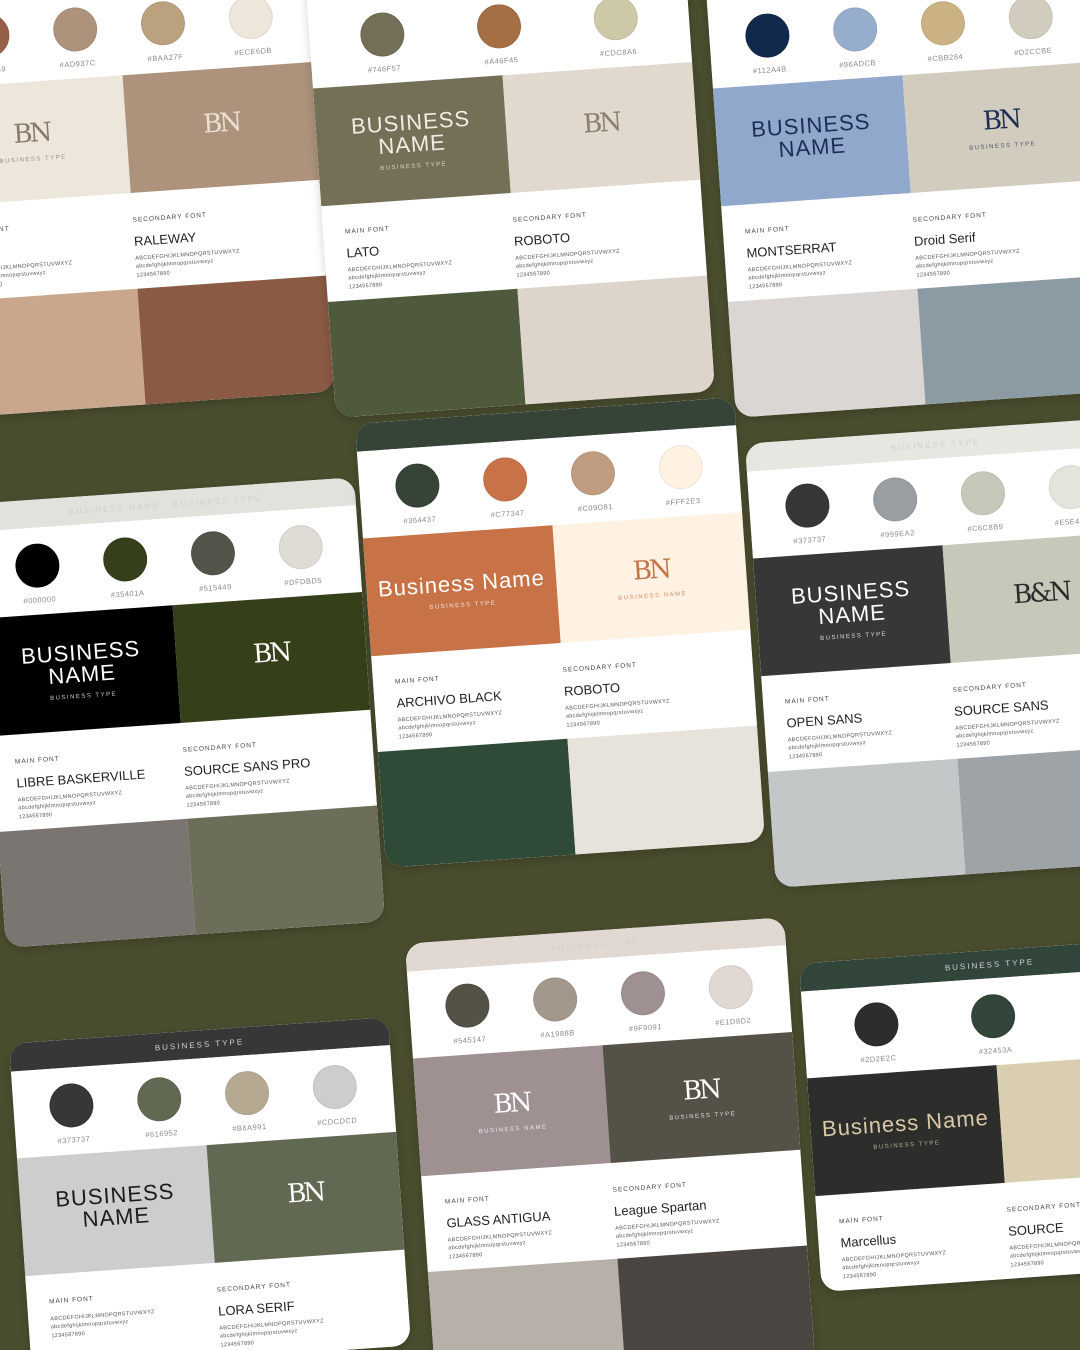 Image resolution: width=1080 pixels, height=1350 pixels. Describe the element at coordinates (417, 494) in the screenshot. I see `color-swatch: #364437` at that location.